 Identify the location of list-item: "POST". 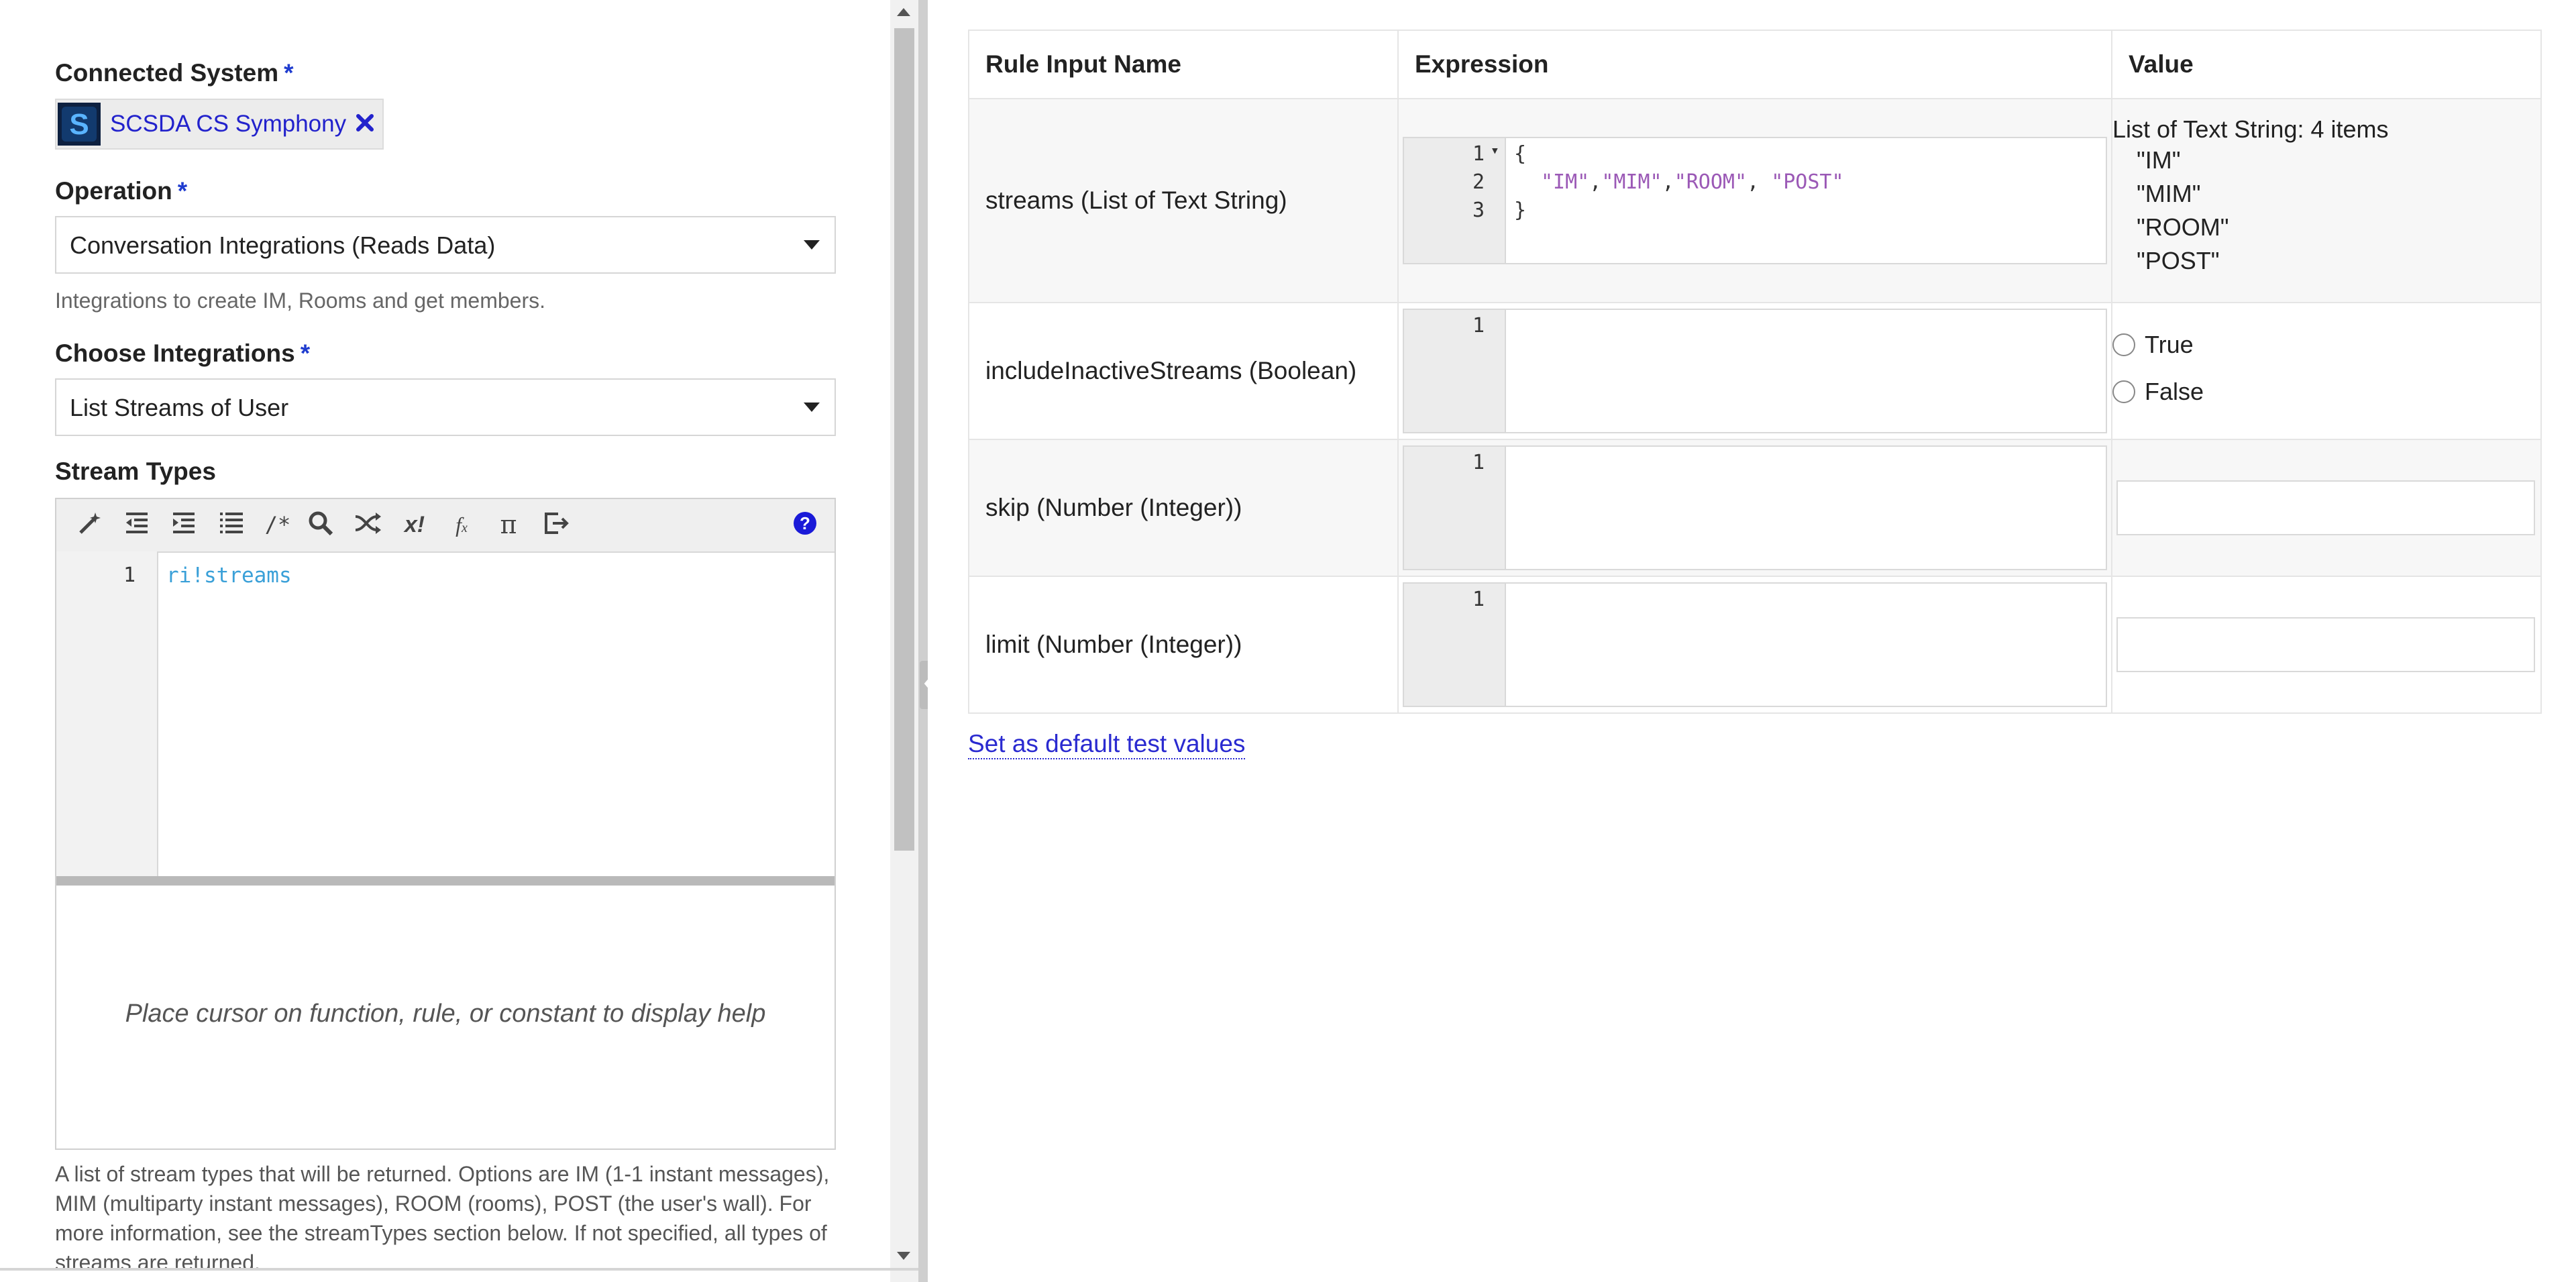
(2178, 260).